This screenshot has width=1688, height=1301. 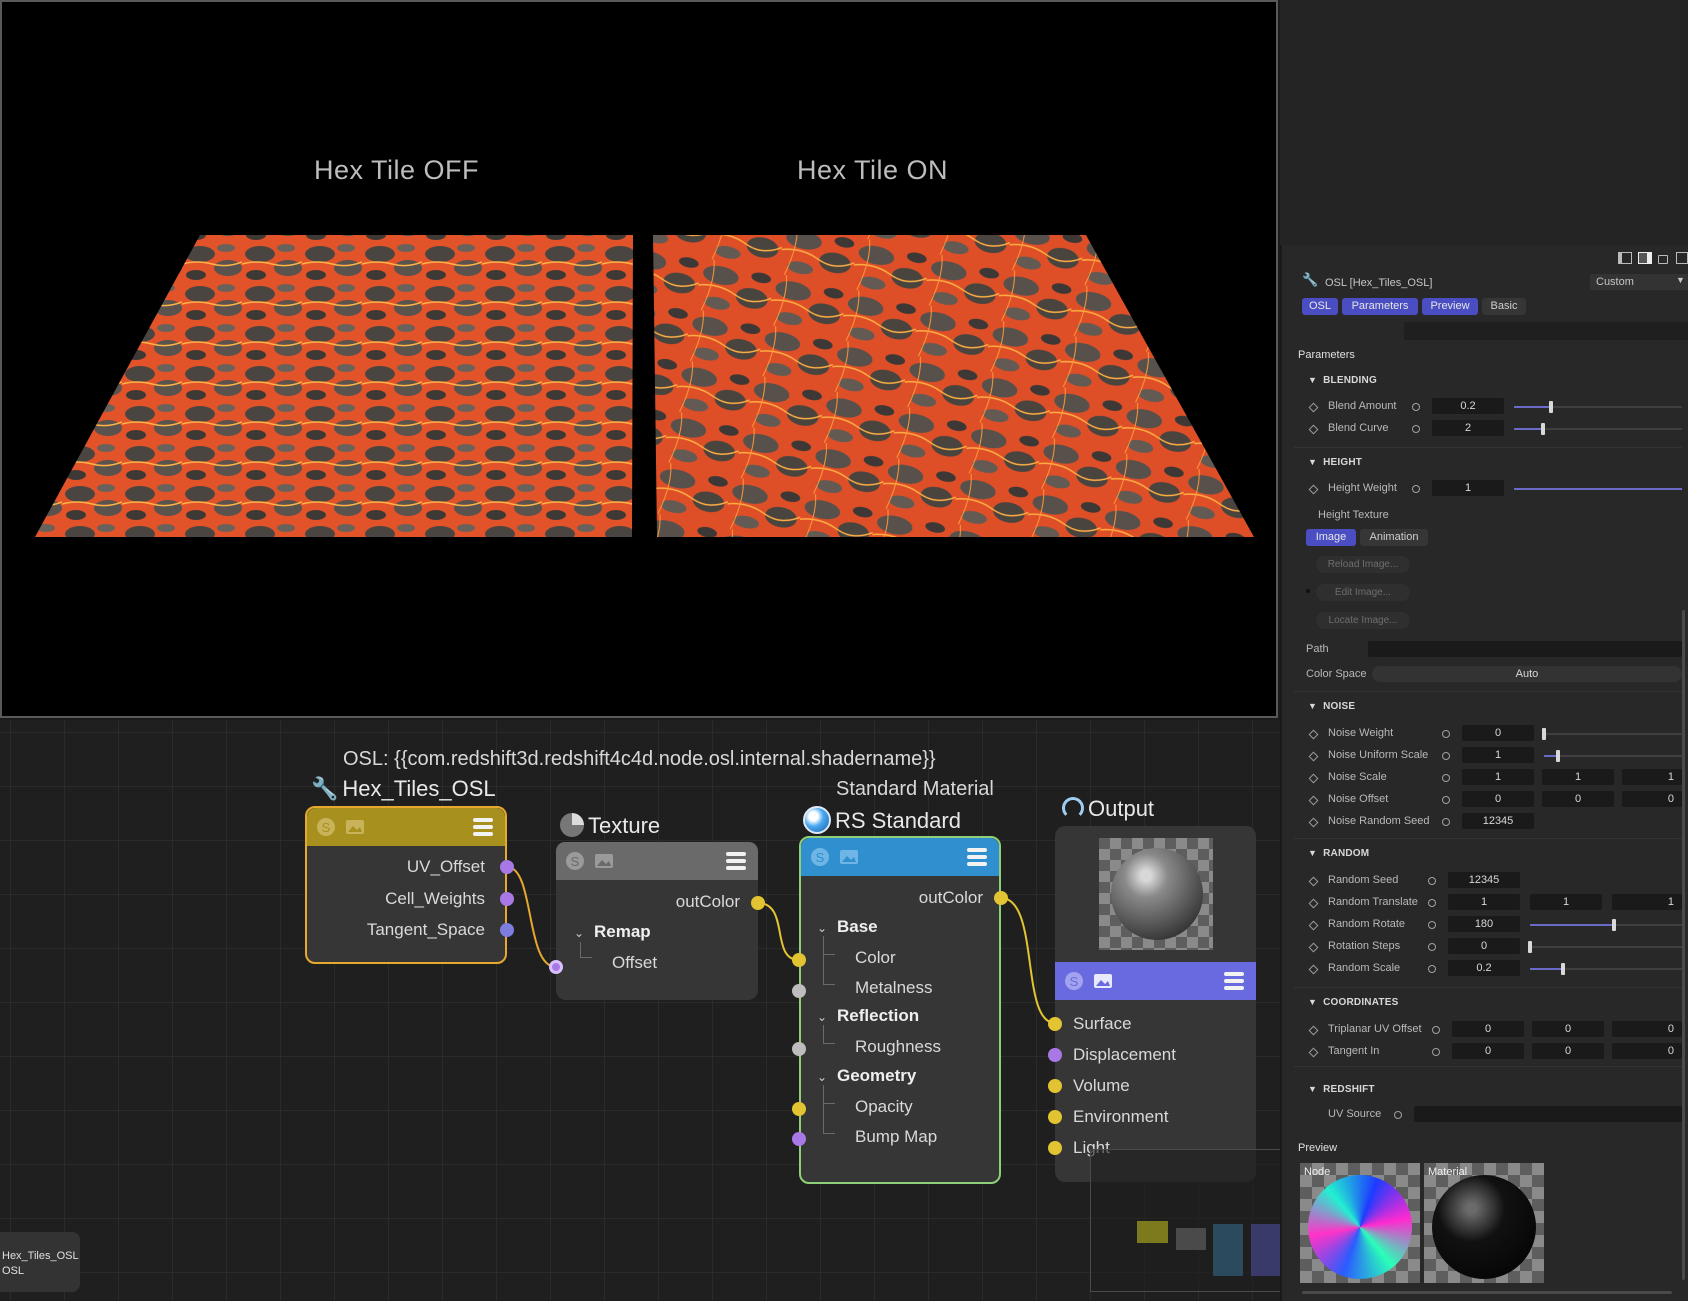 What do you see at coordinates (1568, 1029) in the screenshot?
I see `triplanar-y-field: 0` at bounding box center [1568, 1029].